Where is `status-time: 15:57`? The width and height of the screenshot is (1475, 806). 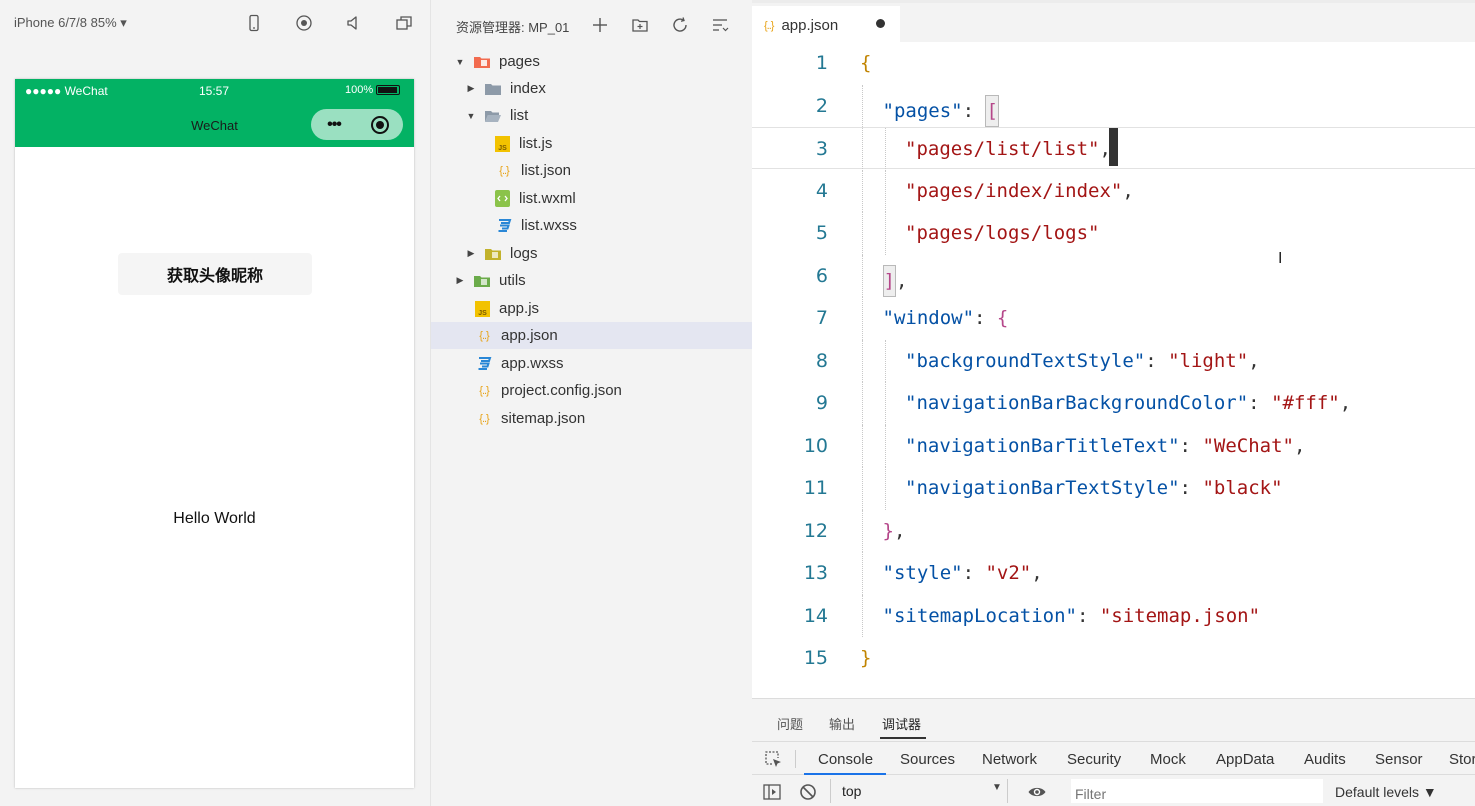
status-time: 15:57 is located at coordinates (214, 91).